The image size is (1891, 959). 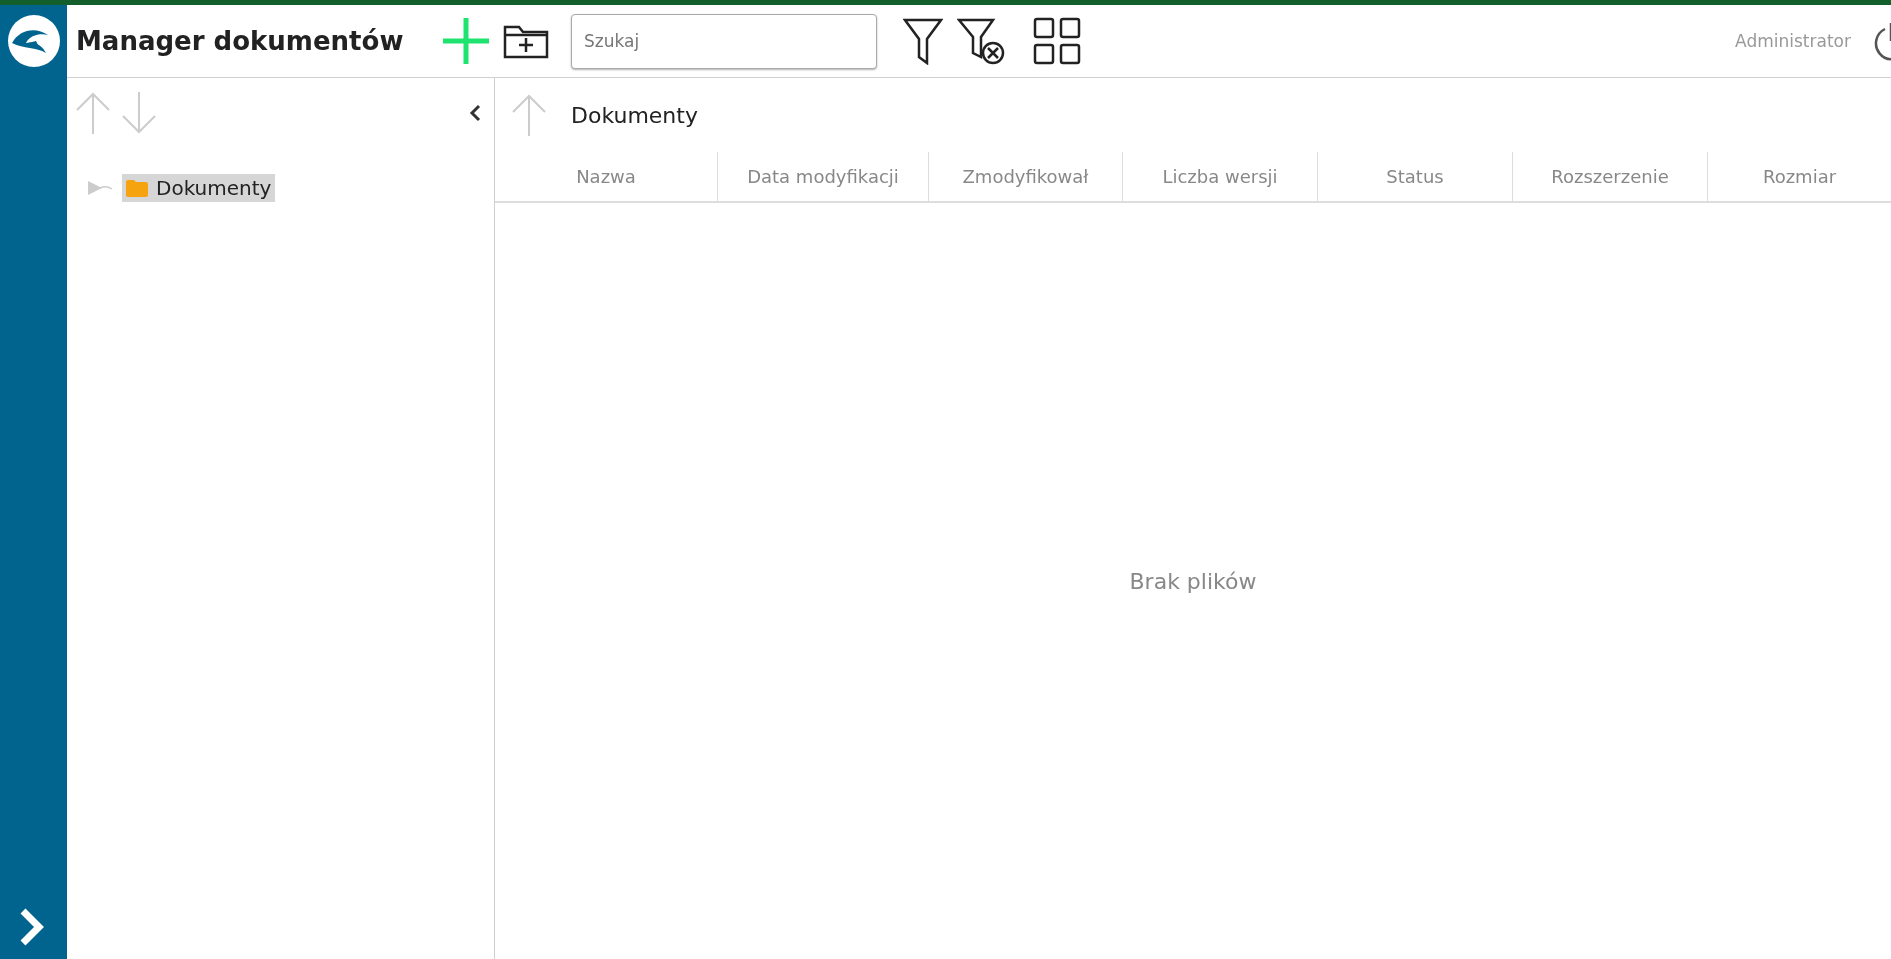 I want to click on logo-icon, so click(x=33, y=41).